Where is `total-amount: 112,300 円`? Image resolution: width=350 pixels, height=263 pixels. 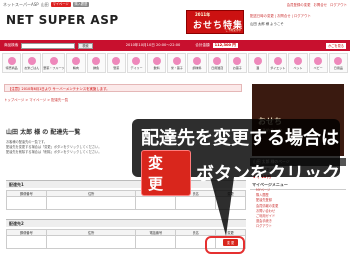 total-amount: 112,300 円 is located at coordinates (225, 45).